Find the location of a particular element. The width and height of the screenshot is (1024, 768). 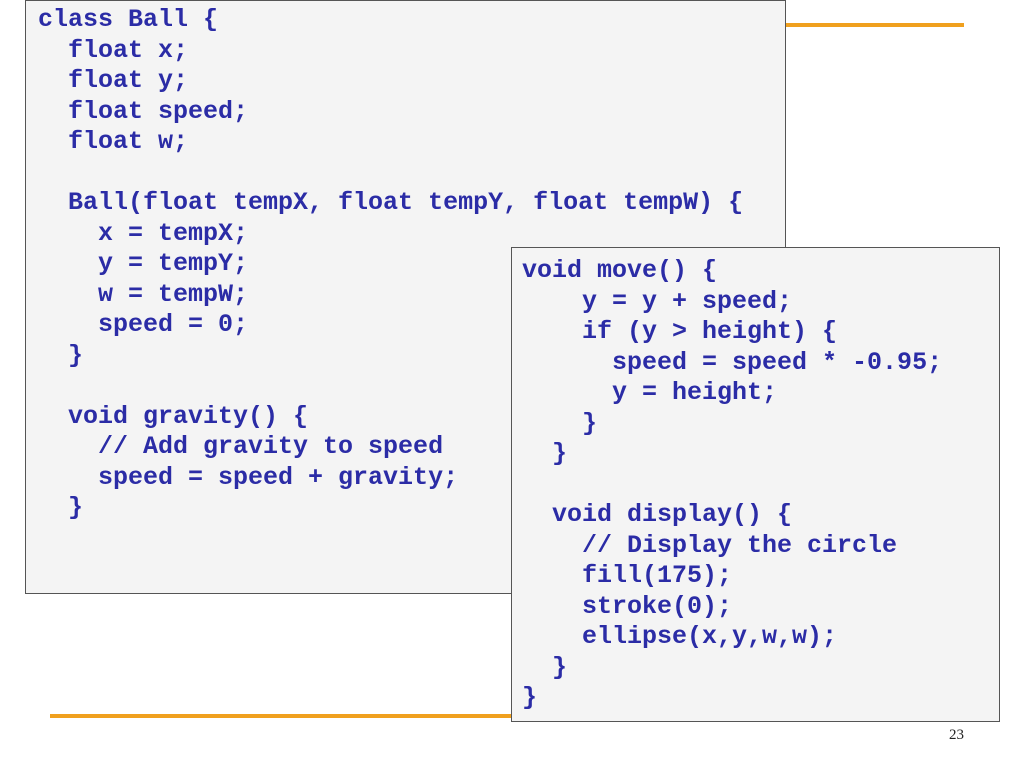

code-line: float y; is located at coordinates (113, 80).